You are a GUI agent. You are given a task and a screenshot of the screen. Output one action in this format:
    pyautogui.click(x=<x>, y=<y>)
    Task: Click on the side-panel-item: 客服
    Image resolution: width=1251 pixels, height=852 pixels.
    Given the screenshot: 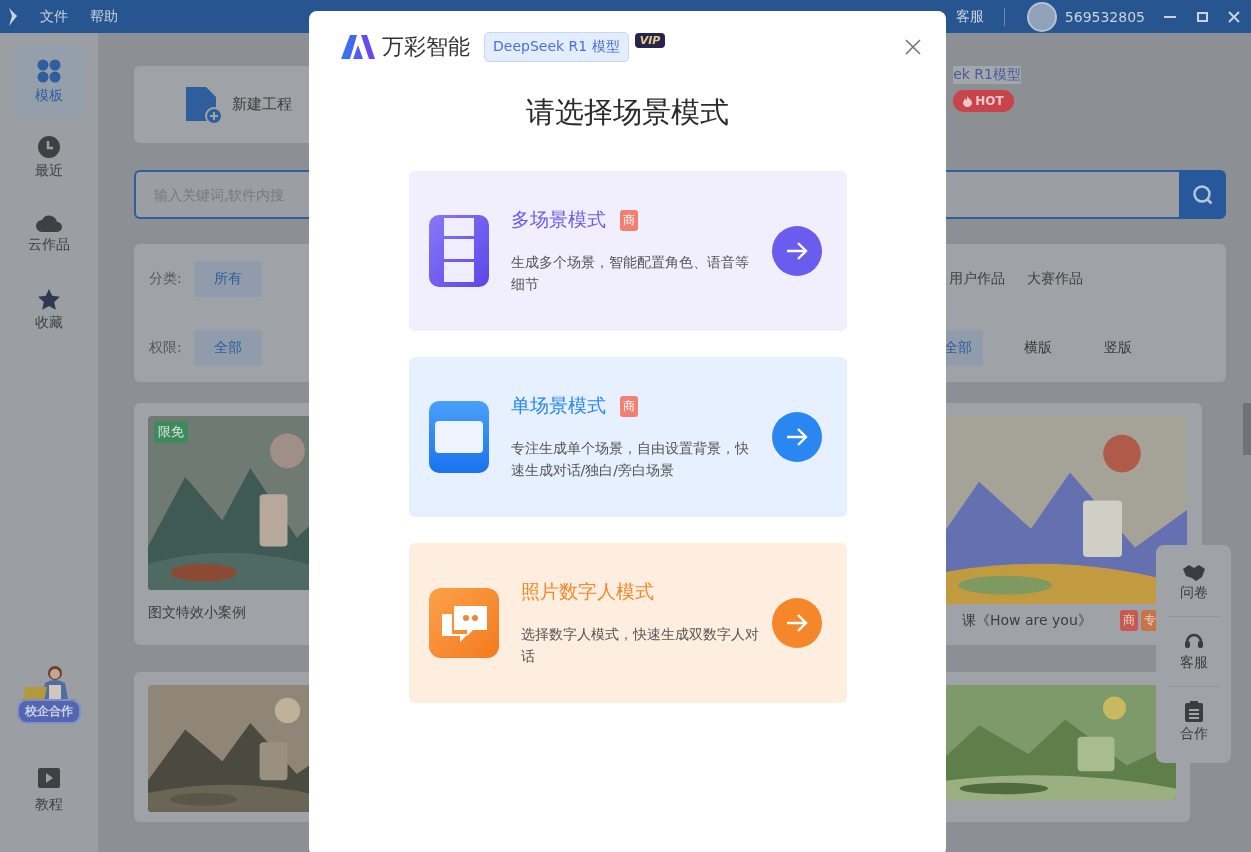 What is the action you would take?
    pyautogui.click(x=1193, y=652)
    